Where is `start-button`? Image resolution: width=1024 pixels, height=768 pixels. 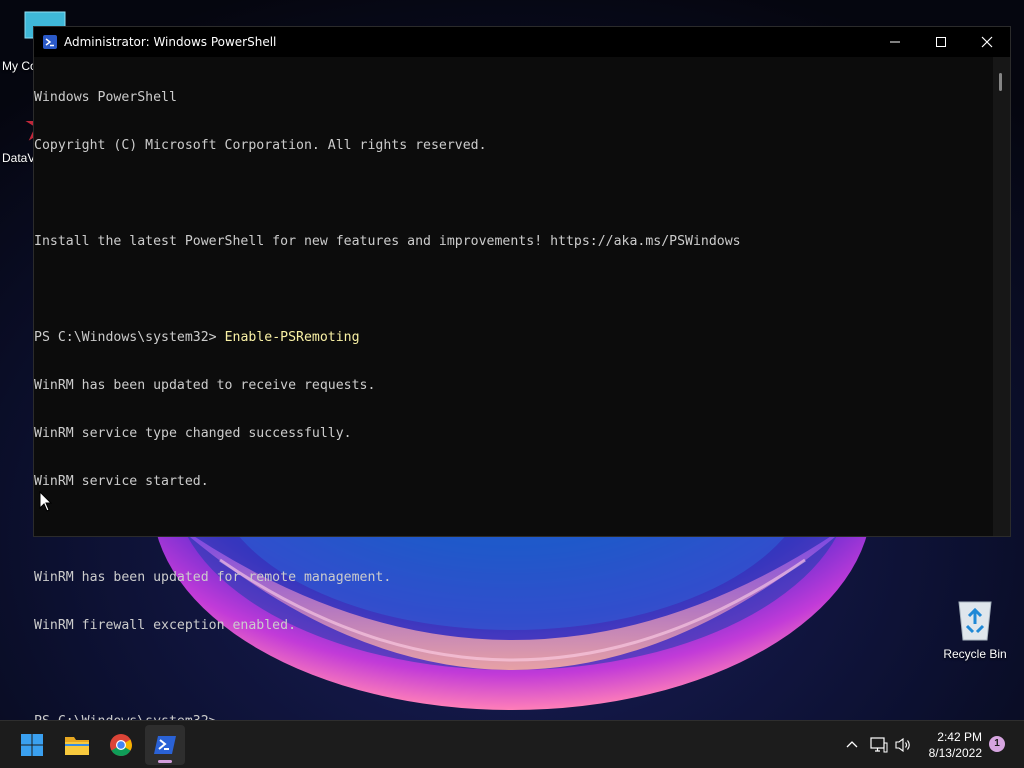
start-button is located at coordinates (32, 745).